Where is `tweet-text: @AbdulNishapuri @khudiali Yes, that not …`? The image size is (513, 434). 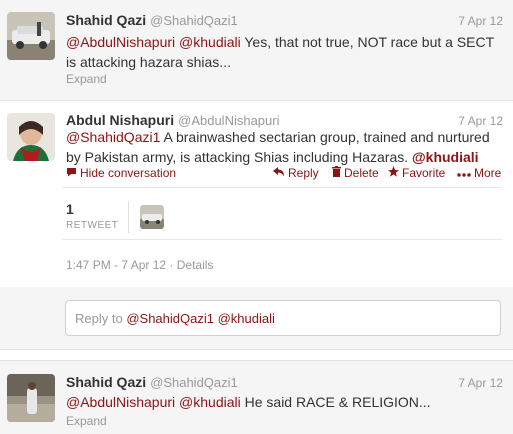
tweet-text: @AbdulNishapuri @khudiali Yes, that not … is located at coordinates (280, 52).